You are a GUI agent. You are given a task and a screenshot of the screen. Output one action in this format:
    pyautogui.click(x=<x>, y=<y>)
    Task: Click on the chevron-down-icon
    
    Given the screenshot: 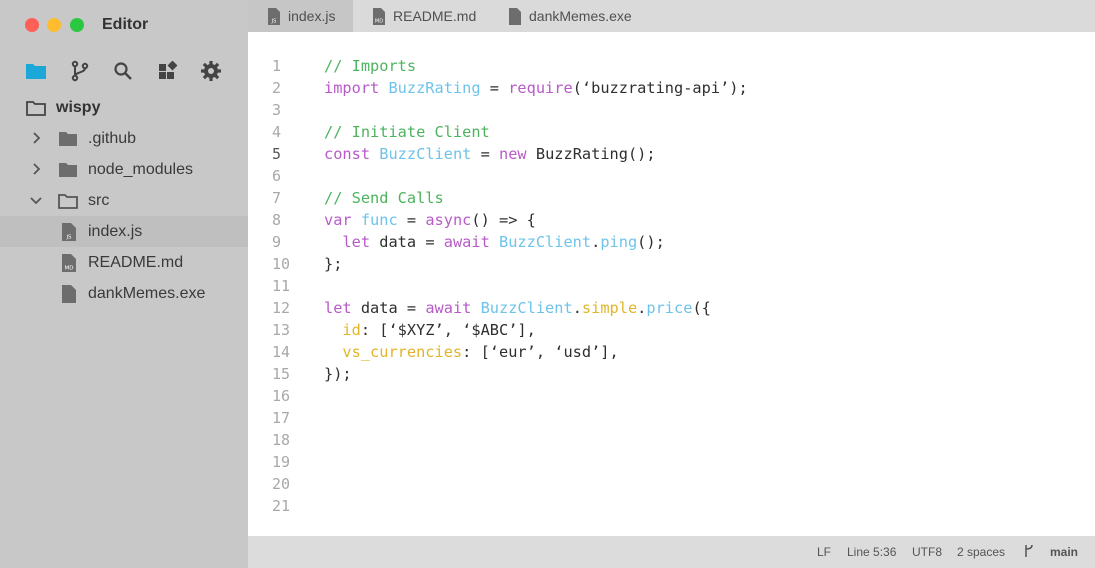 What is the action you would take?
    pyautogui.click(x=36, y=201)
    